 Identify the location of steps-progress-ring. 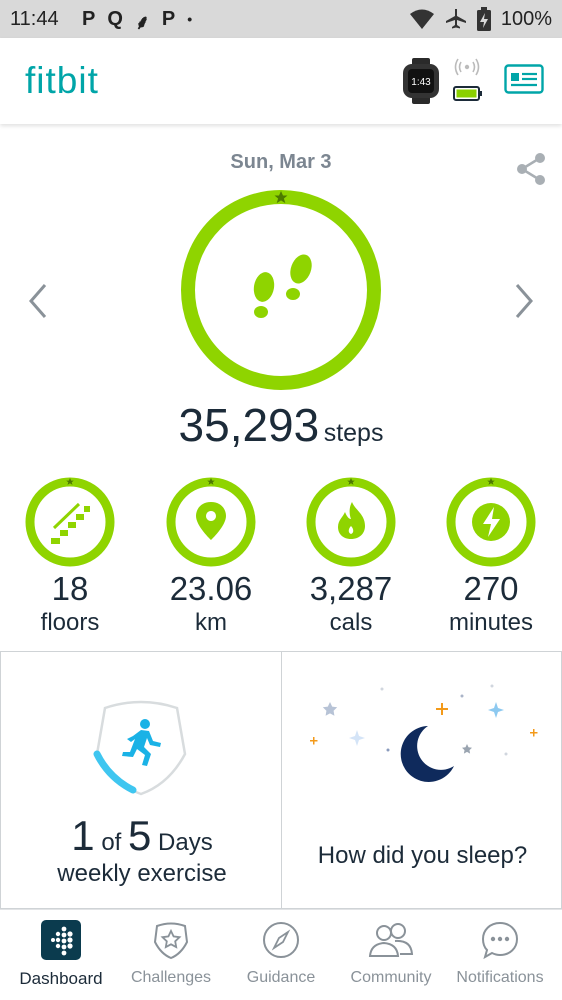
(281, 290).